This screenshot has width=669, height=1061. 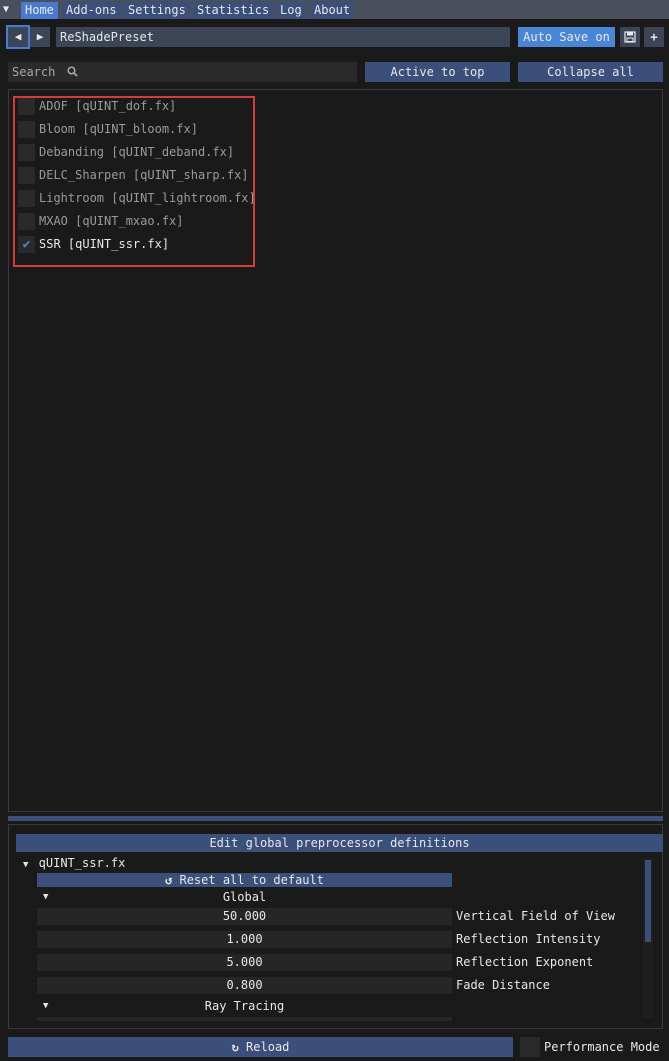 What do you see at coordinates (169, 880) in the screenshot?
I see `reset-icon: ↺` at bounding box center [169, 880].